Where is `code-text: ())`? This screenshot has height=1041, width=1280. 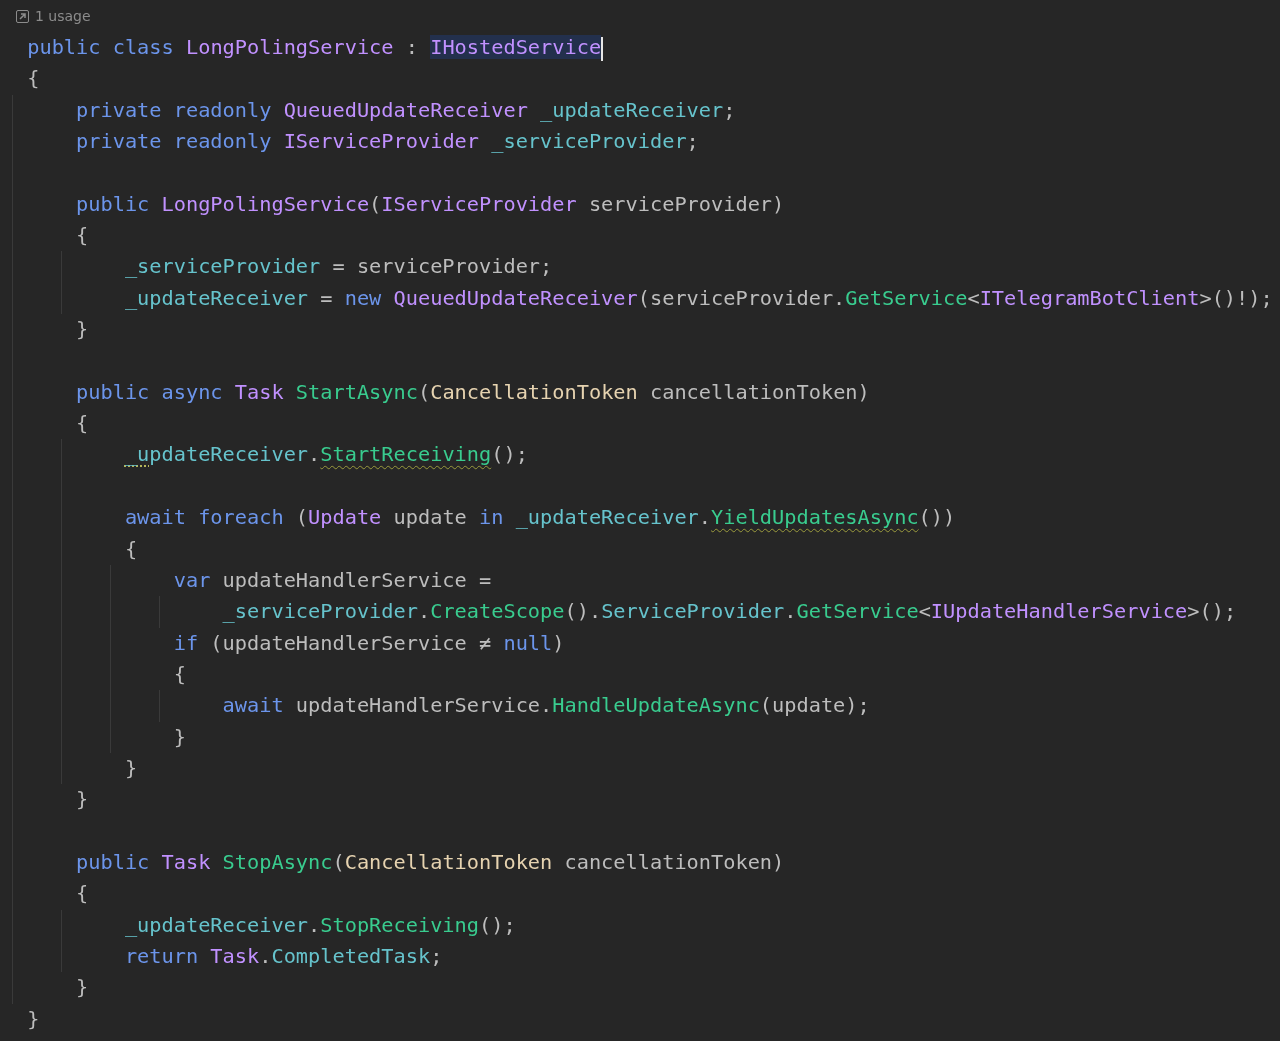
code-text: ()) is located at coordinates (937, 517).